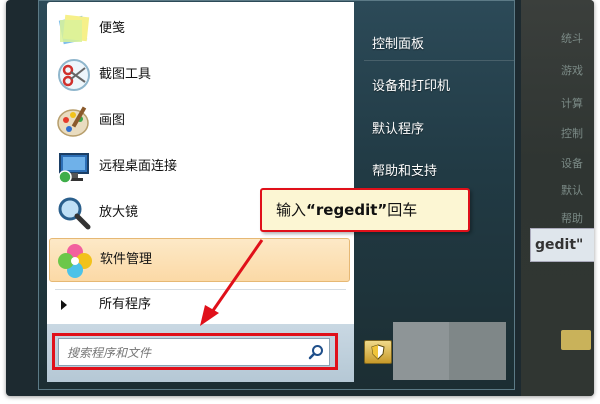  I want to click on help-support-link: 帮助和支持, so click(404, 169).